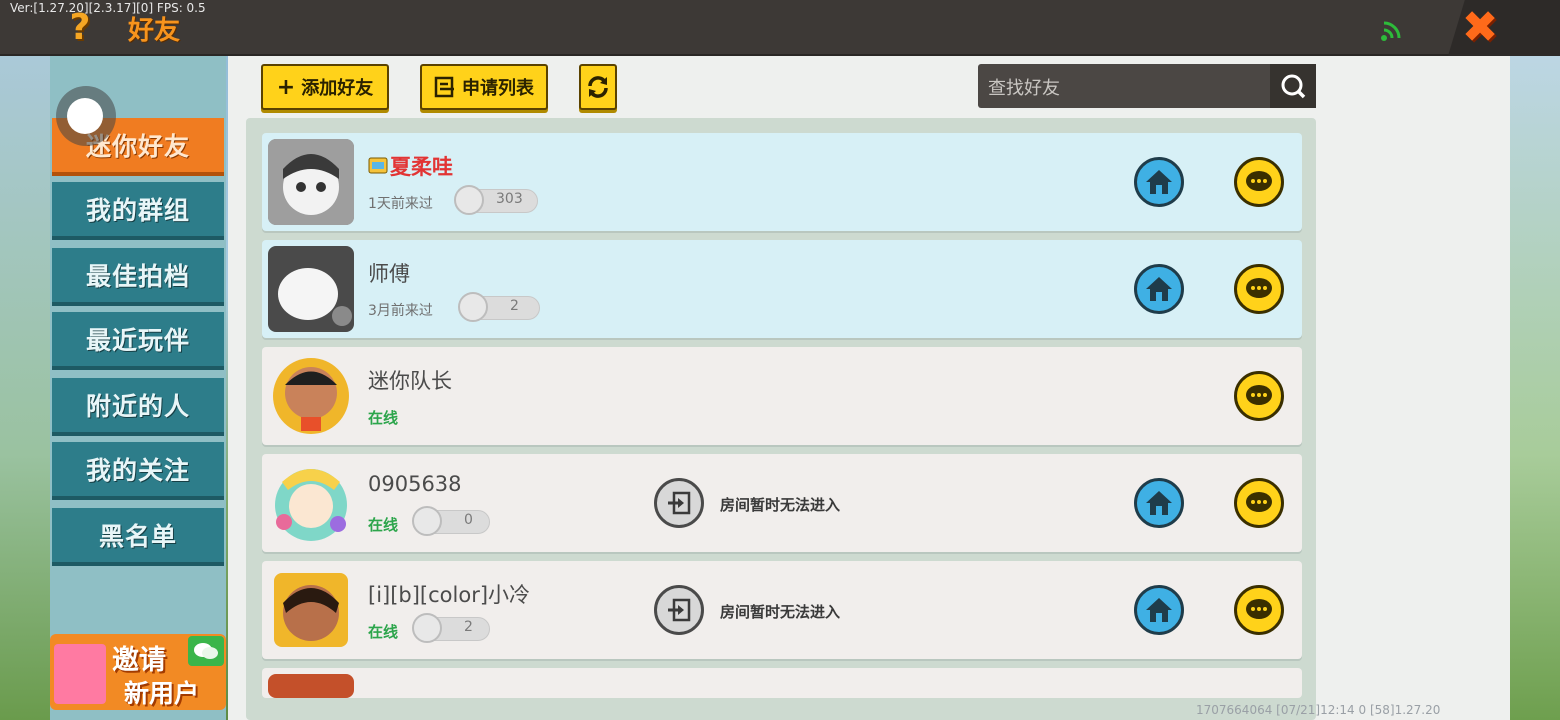 The width and height of the screenshot is (1560, 720). What do you see at coordinates (449, 595) in the screenshot?
I see `friend-name: [i][b][color]小冷` at bounding box center [449, 595].